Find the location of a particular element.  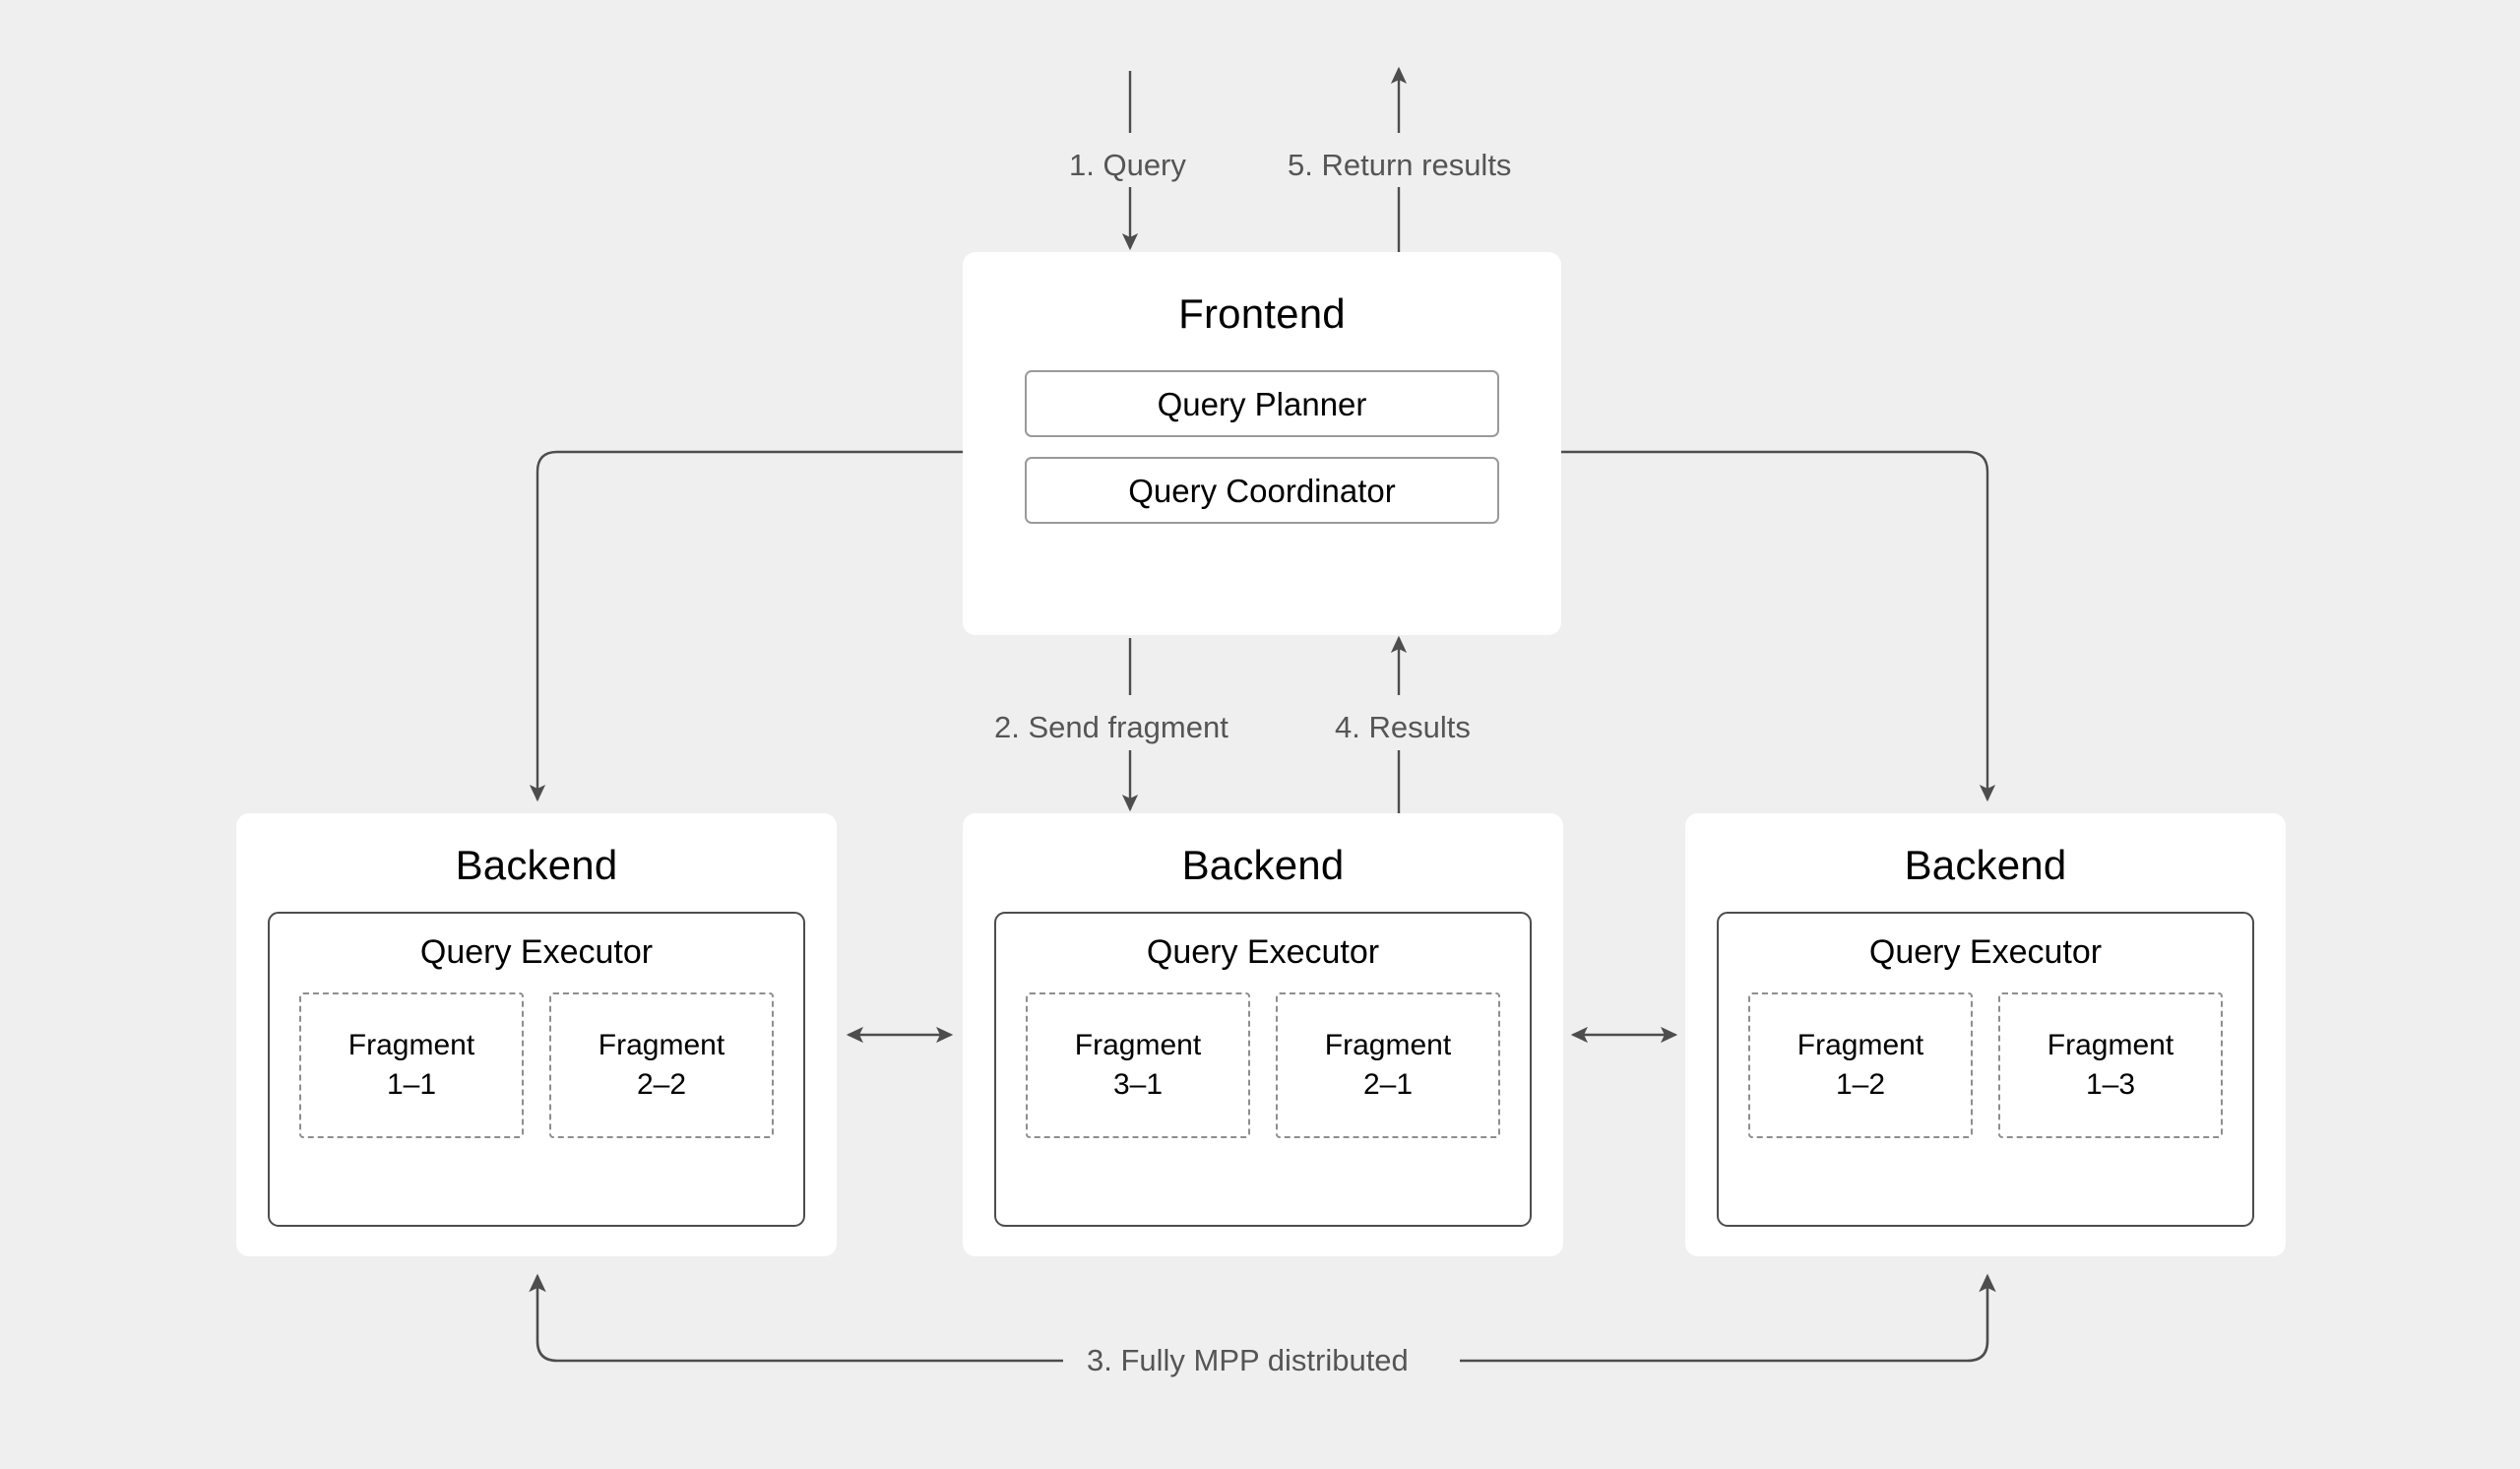

edge-label-return-results: 5. Return results is located at coordinates (1400, 165).